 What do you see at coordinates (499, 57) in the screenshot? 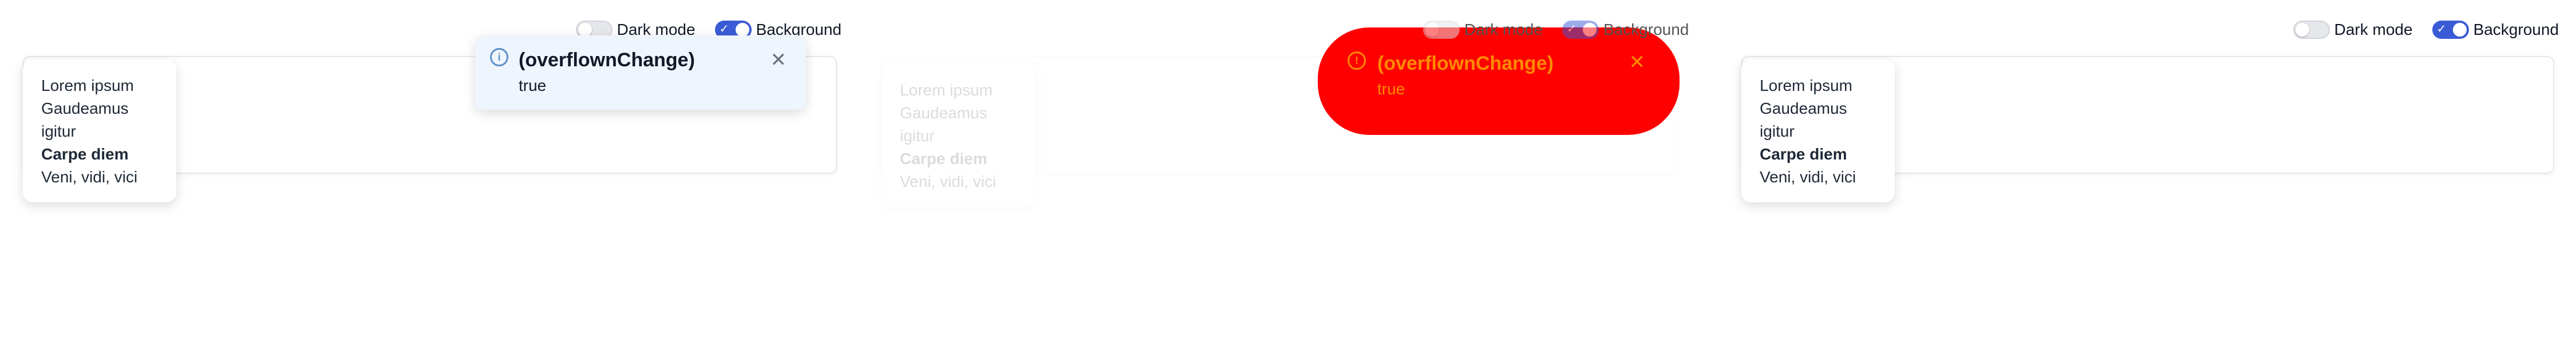
I see `info-icon: i` at bounding box center [499, 57].